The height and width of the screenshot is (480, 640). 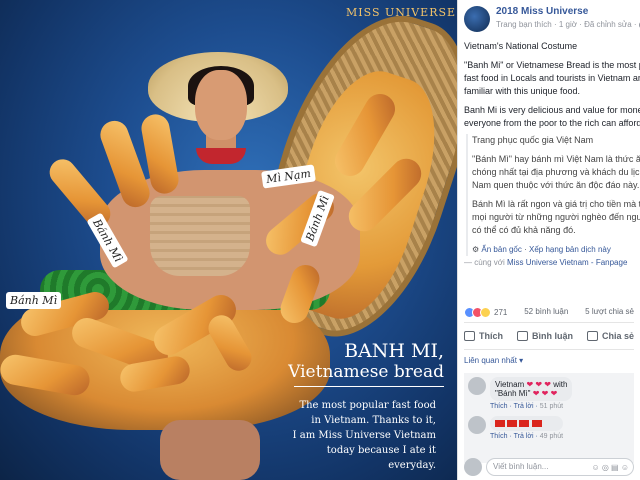 What do you see at coordinates (546, 312) in the screenshot?
I see `comment-count: 52 bình luận` at bounding box center [546, 312].